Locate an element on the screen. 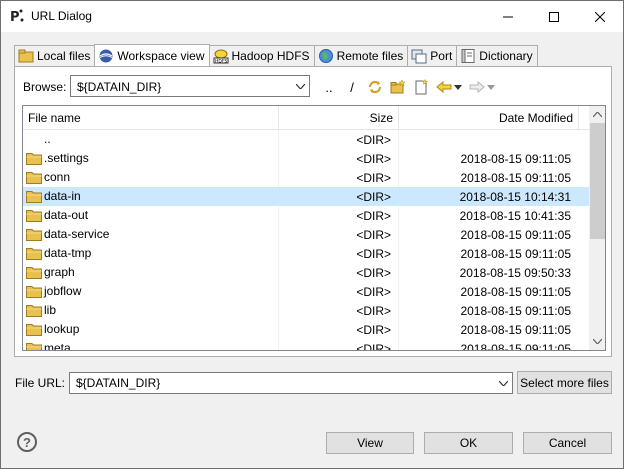  table-row: .. <DIR> is located at coordinates (306, 139).